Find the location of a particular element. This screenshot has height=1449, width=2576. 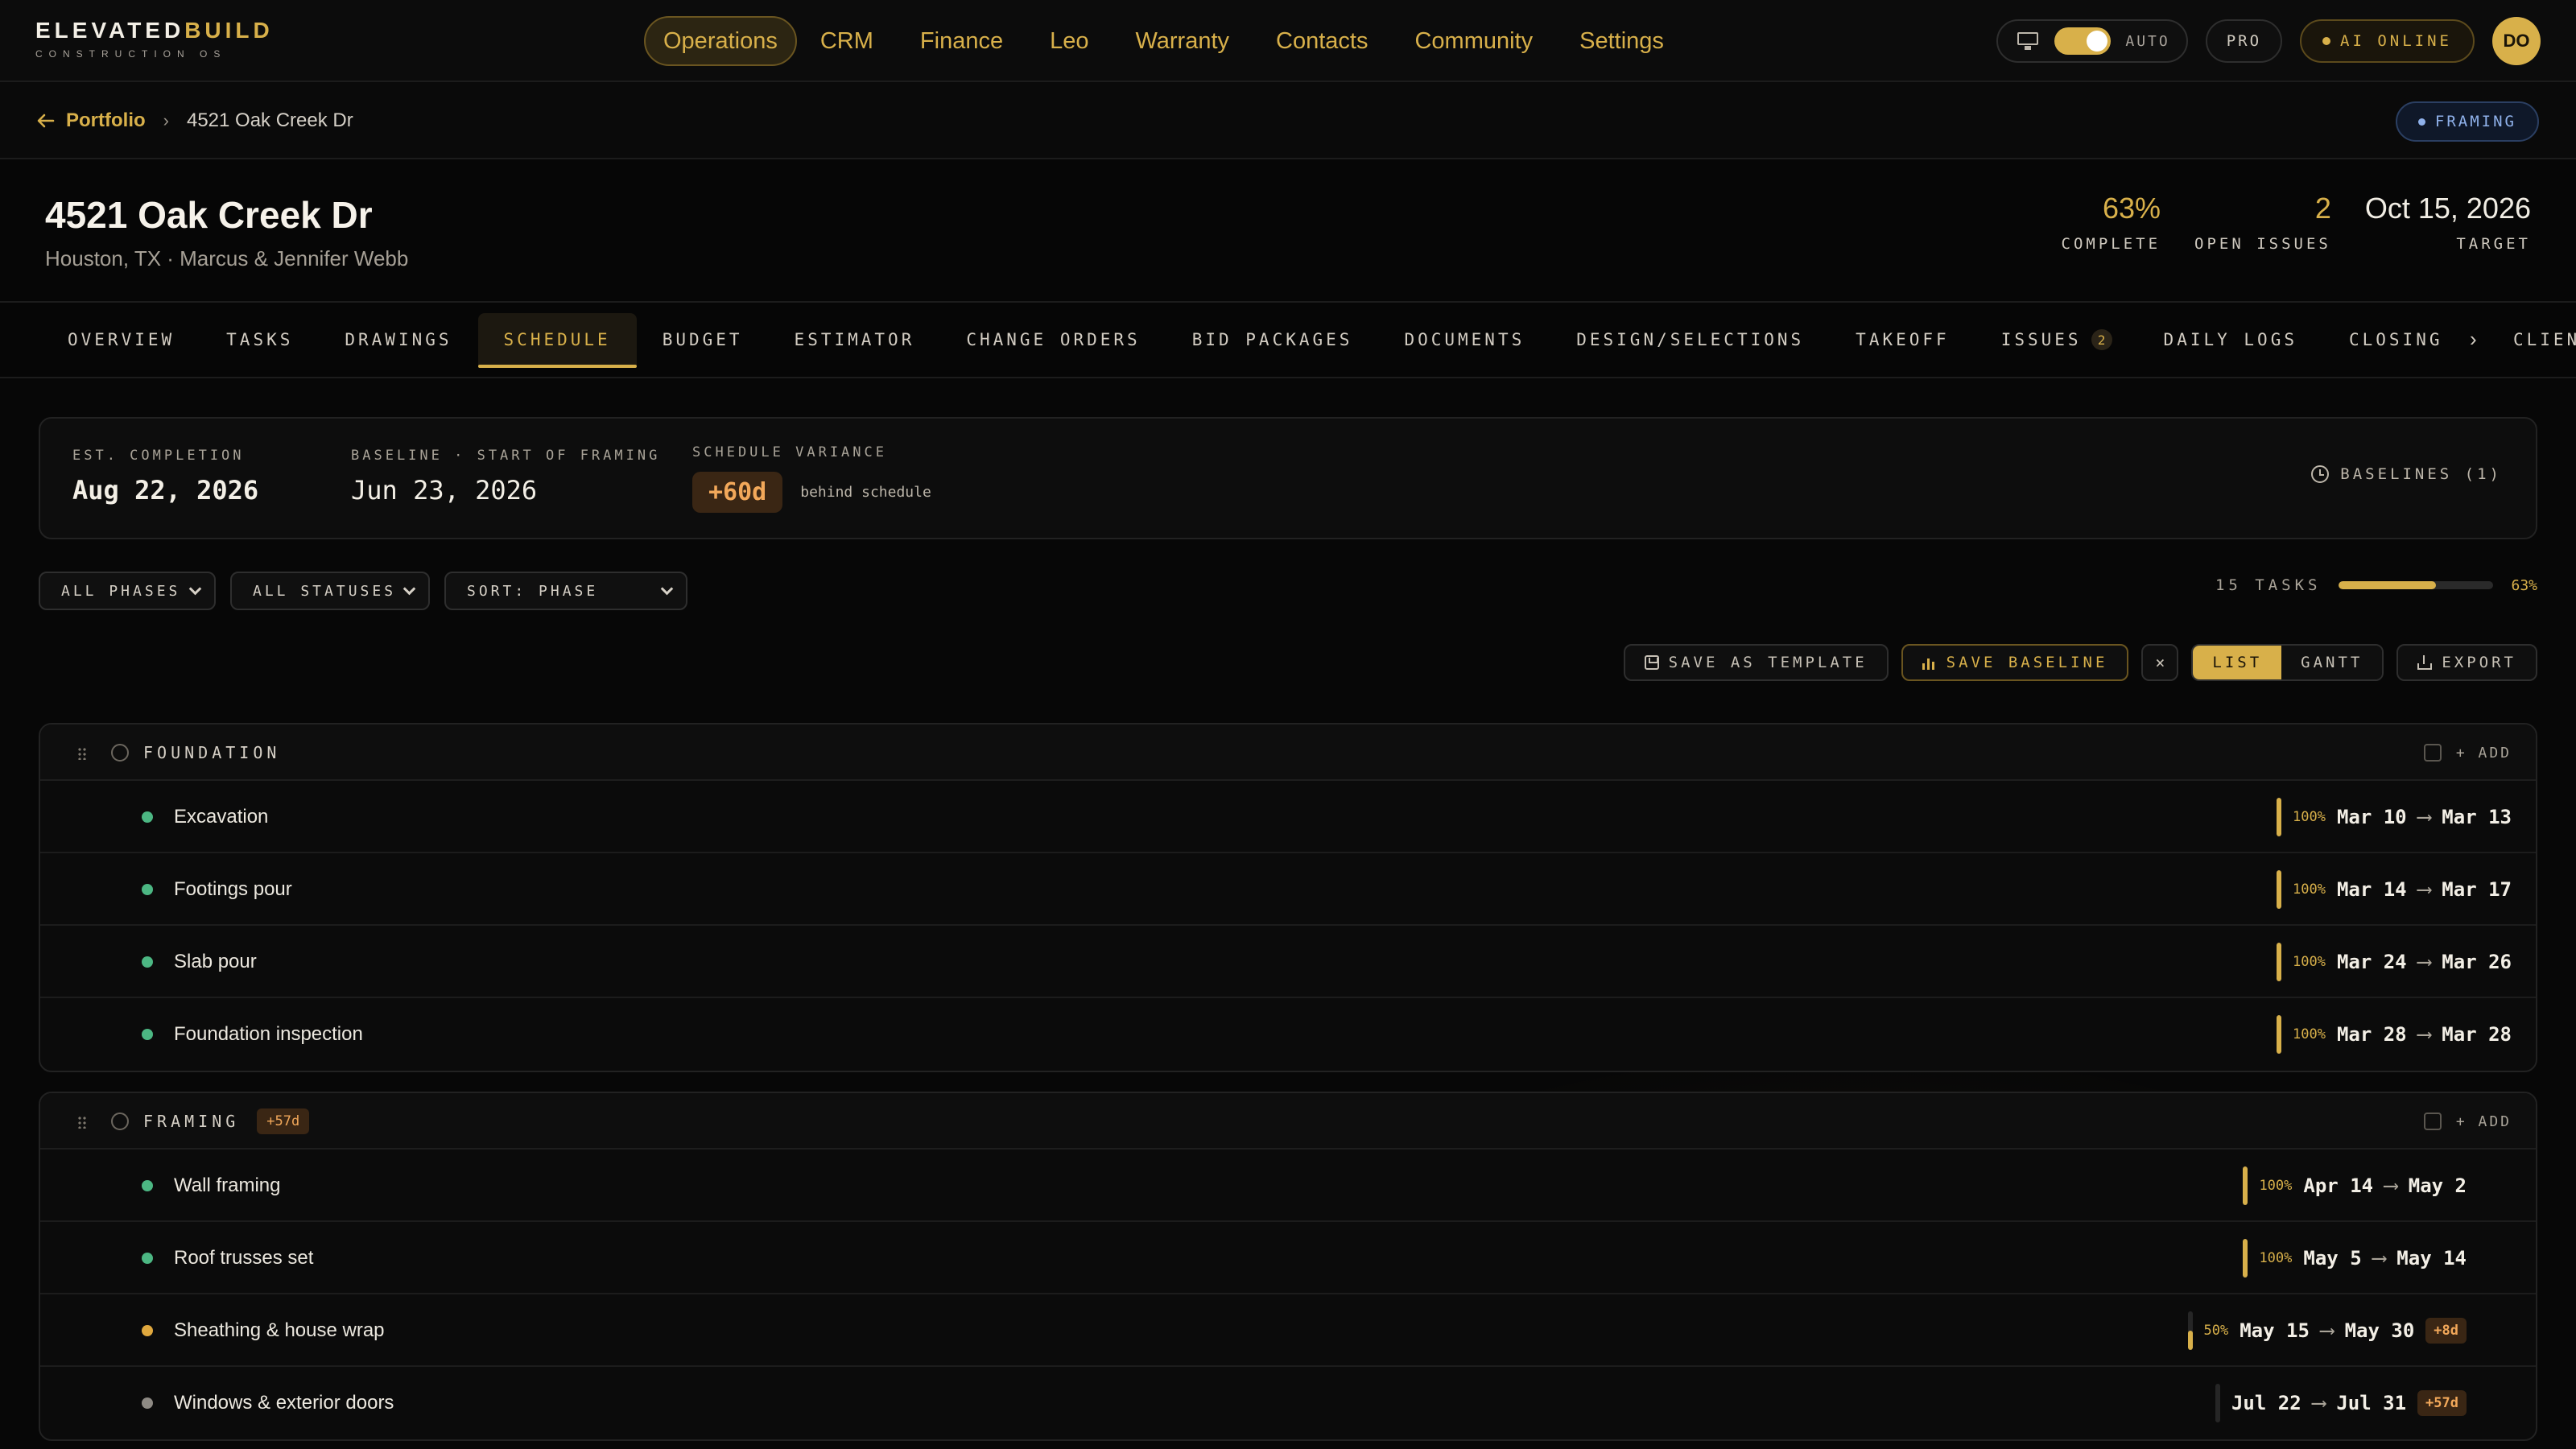

est-completion: EST. COMPLETION Aug 22, 2026 is located at coordinates (165, 477).